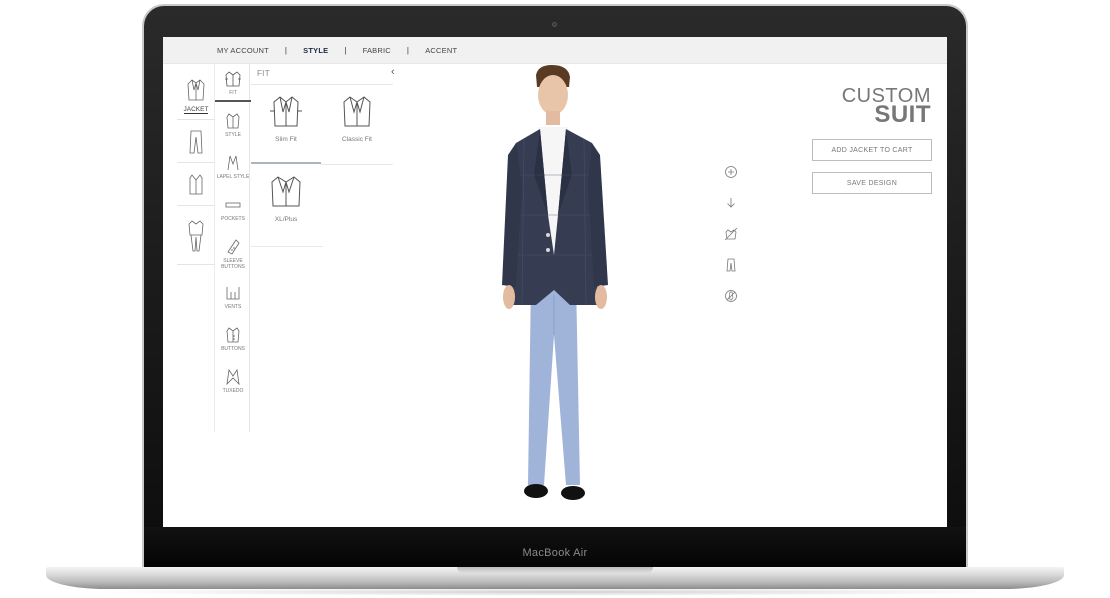 Image resolution: width=1110 pixels, height=598 pixels. Describe the element at coordinates (233, 93) in the screenshot. I see `option-fit-label: FIT` at that location.